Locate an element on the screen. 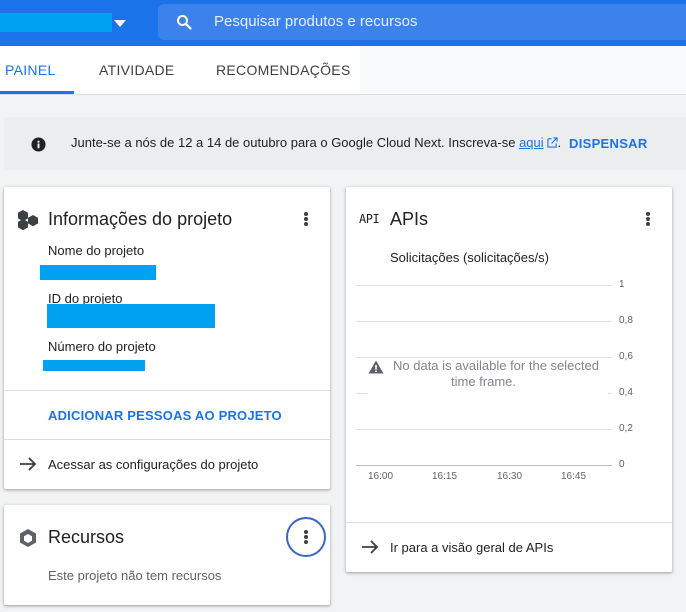 The image size is (686, 612). y-tick-label: 0,4 is located at coordinates (626, 392).